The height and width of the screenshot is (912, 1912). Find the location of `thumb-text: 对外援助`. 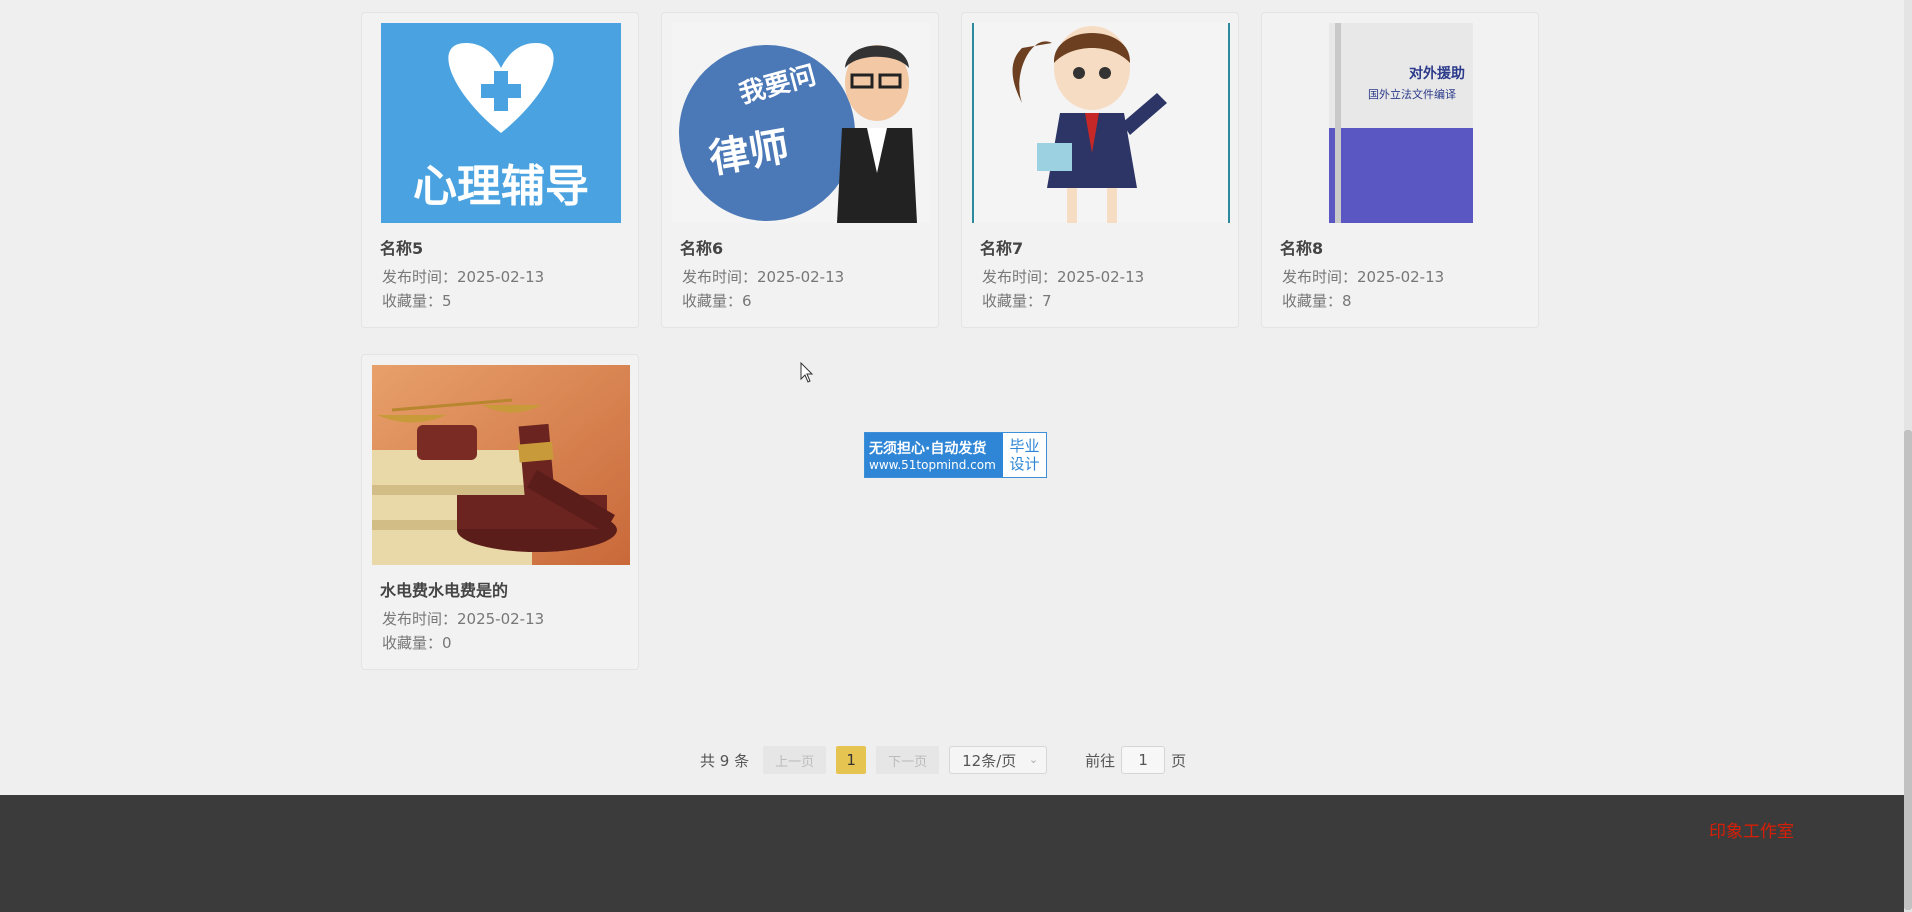

thumb-text: 对外援助 is located at coordinates (1437, 73).